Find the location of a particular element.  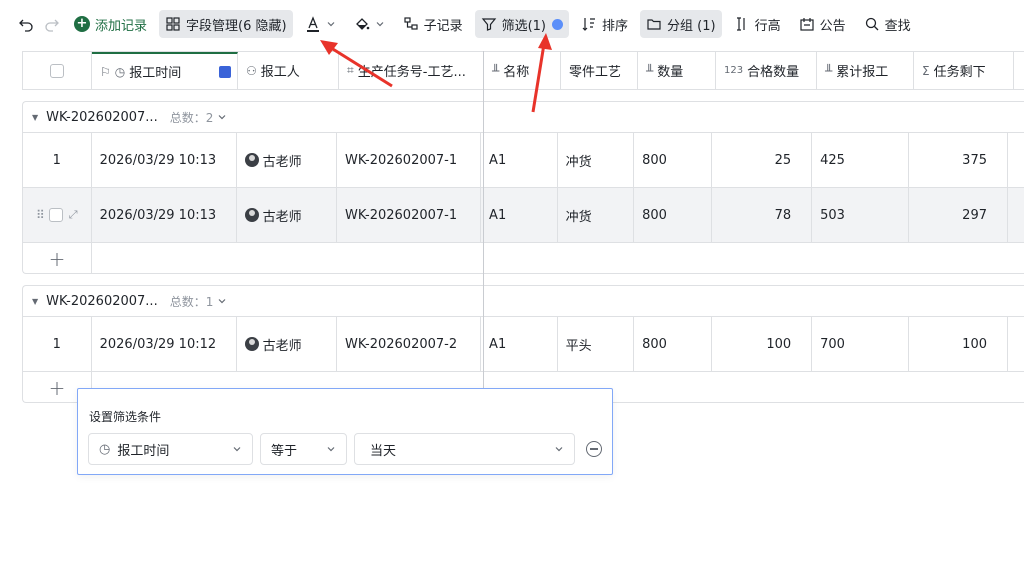

column-label: 名称 is located at coordinates (516, 72).